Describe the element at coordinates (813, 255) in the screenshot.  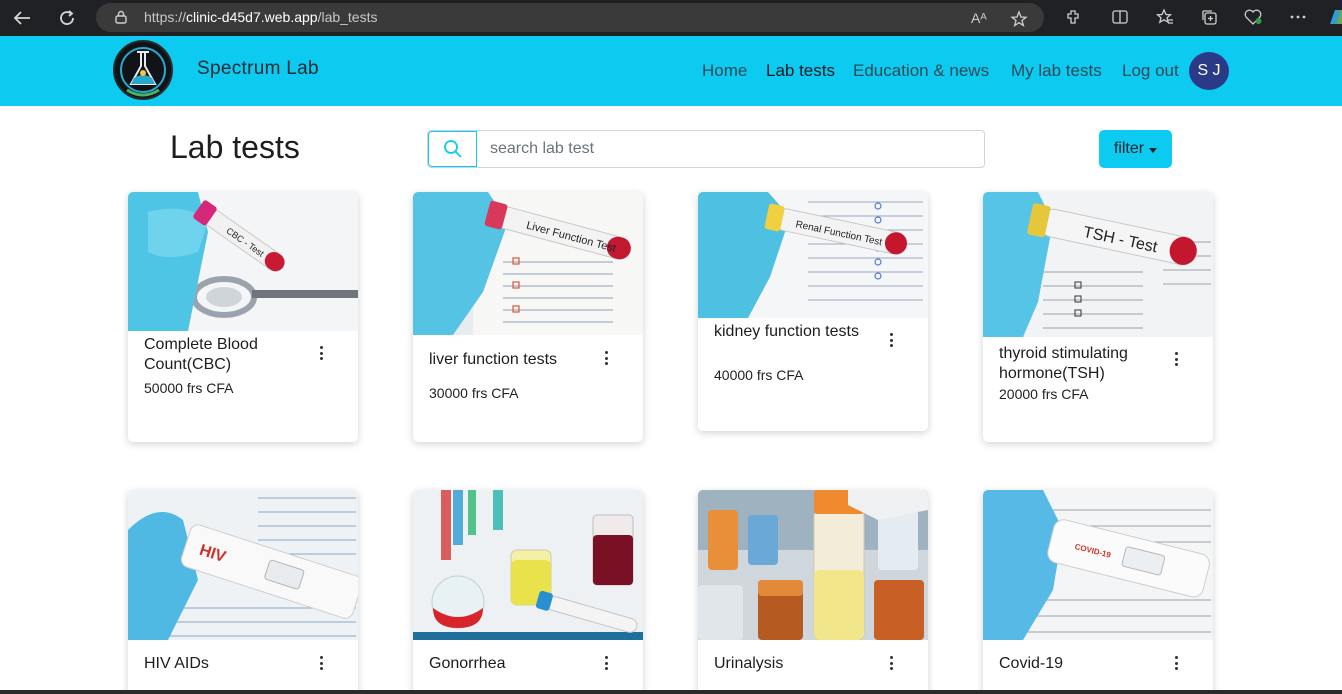
I see `kidney-test-image: Renal Function Test` at that location.